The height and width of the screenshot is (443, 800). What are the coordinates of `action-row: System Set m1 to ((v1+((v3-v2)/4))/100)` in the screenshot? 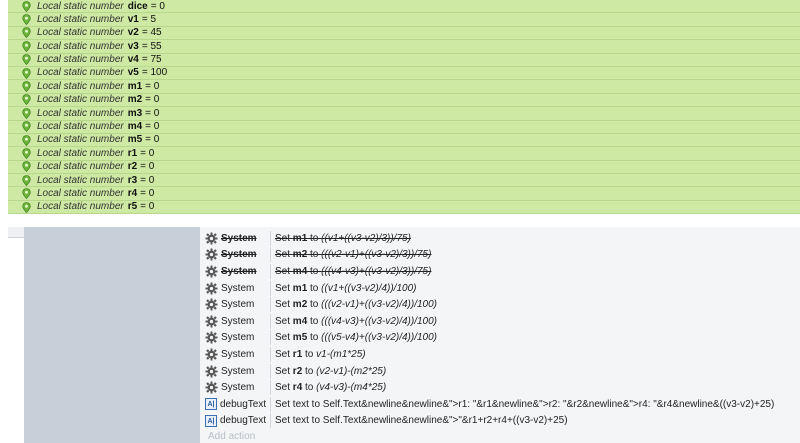 It's located at (500, 288).